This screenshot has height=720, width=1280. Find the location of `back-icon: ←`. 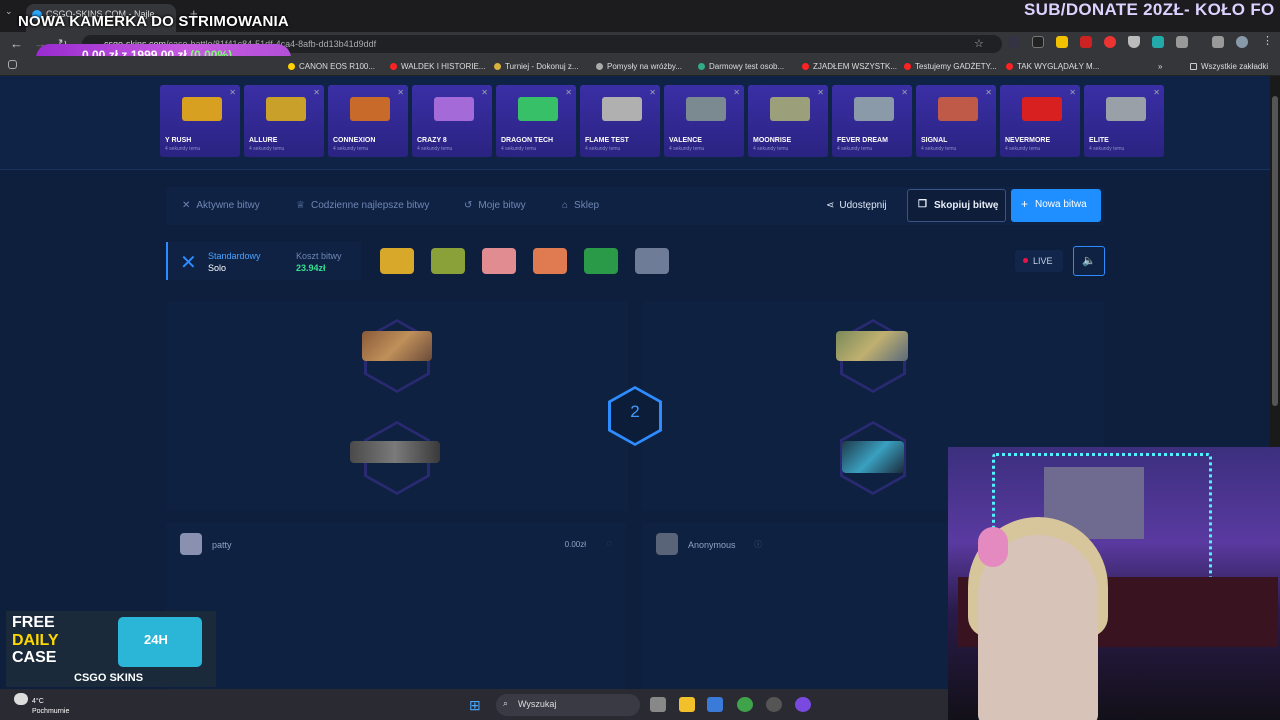

back-icon: ← is located at coordinates (16, 43).